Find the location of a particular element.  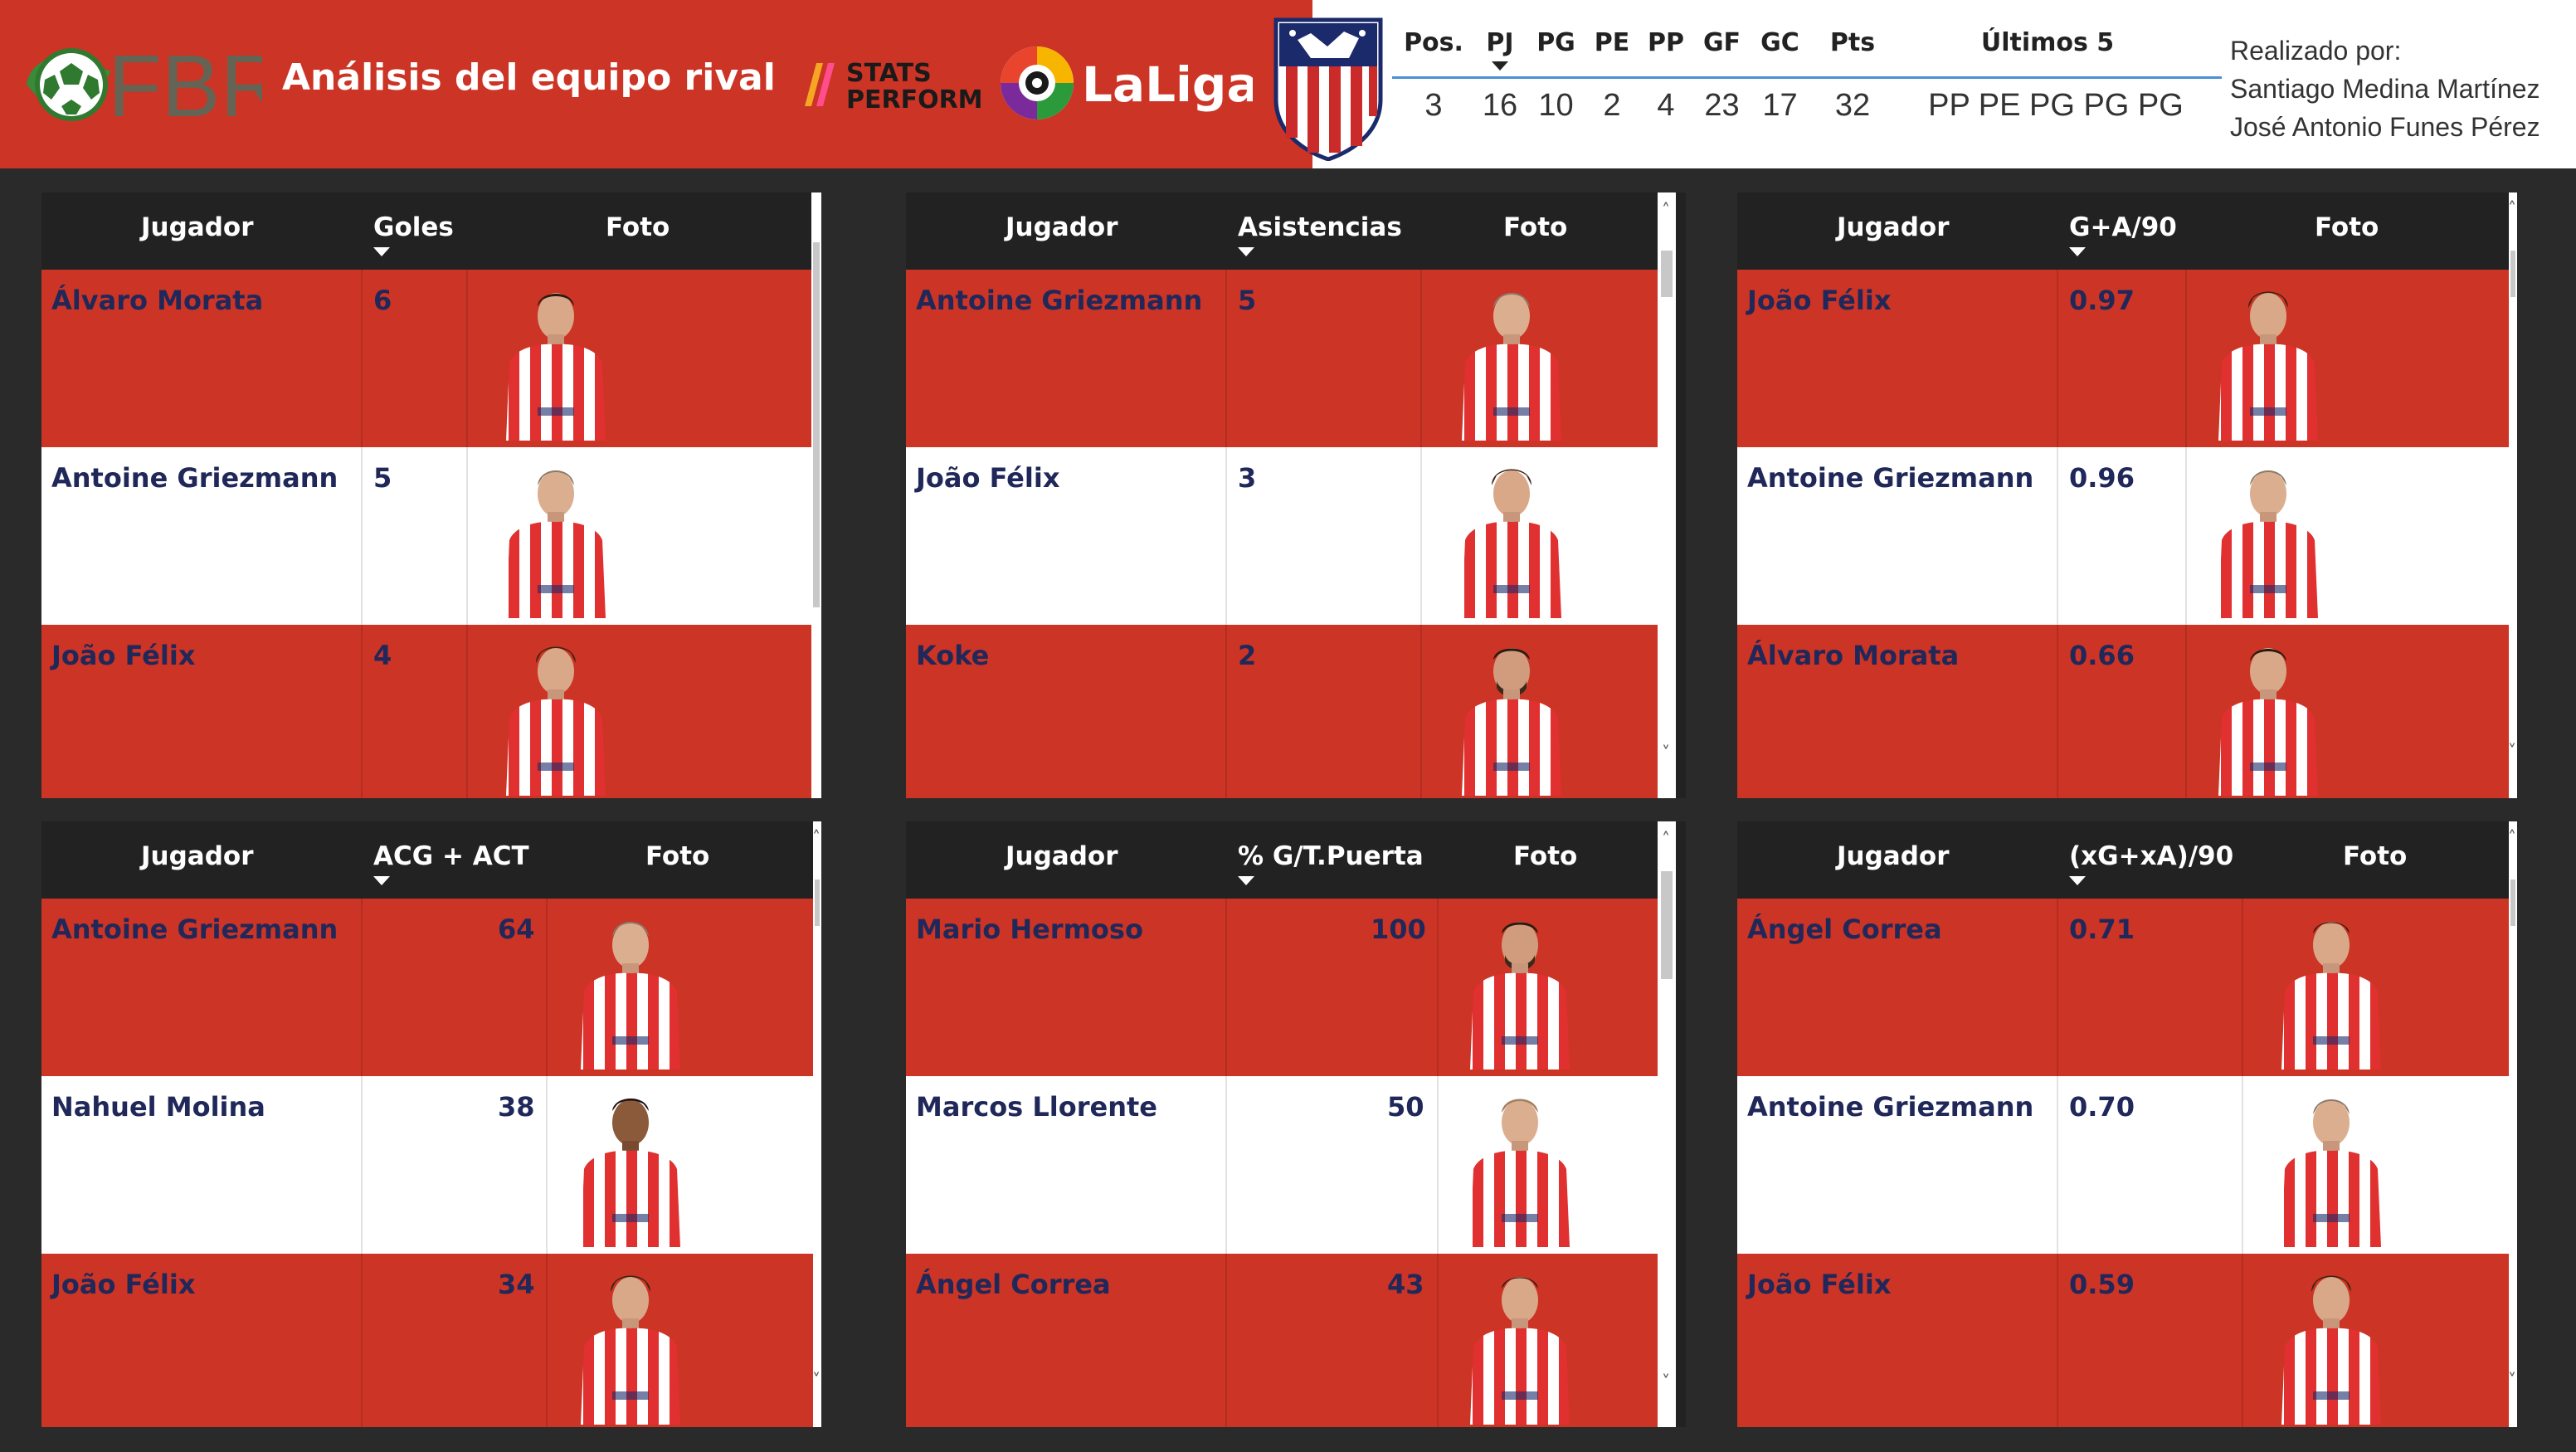

col-pp: PP is located at coordinates (1666, 43).